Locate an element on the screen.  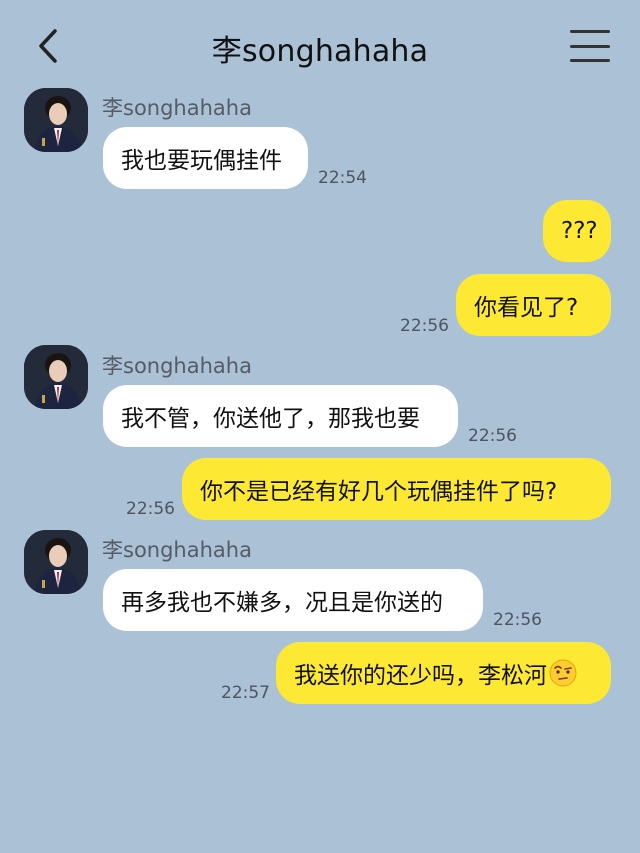
message-bubble-outgoing: ??? is located at coordinates (577, 231).